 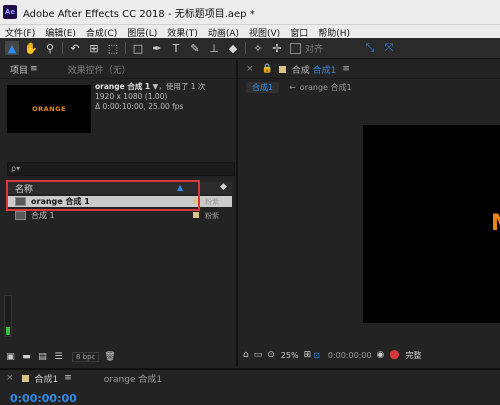 What do you see at coordinates (314, 49) in the screenshot?
I see `snap-label: 对齐` at bounding box center [314, 49].